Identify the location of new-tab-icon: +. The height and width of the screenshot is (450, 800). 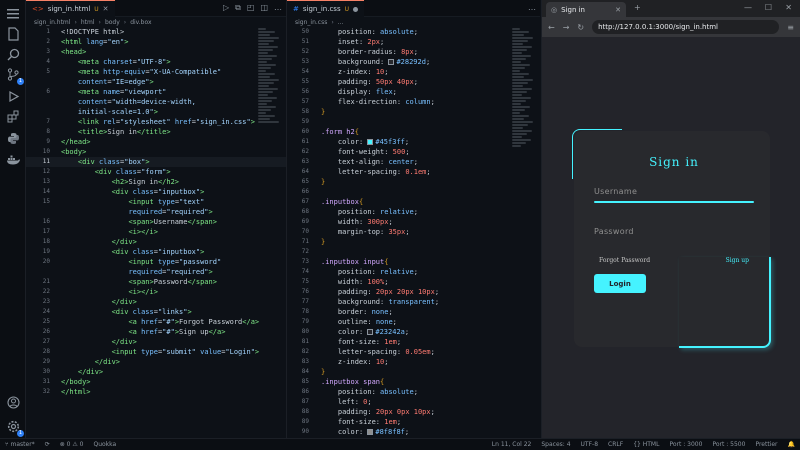
(637, 7).